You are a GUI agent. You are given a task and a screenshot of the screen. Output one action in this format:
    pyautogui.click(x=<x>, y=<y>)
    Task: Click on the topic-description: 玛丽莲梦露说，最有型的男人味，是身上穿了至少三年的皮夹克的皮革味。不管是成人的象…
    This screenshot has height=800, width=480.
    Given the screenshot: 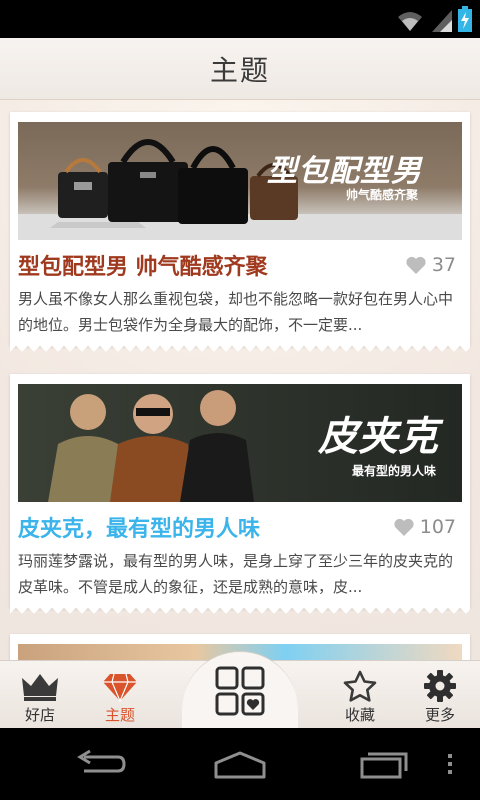 What is the action you would take?
    pyautogui.click(x=236, y=574)
    